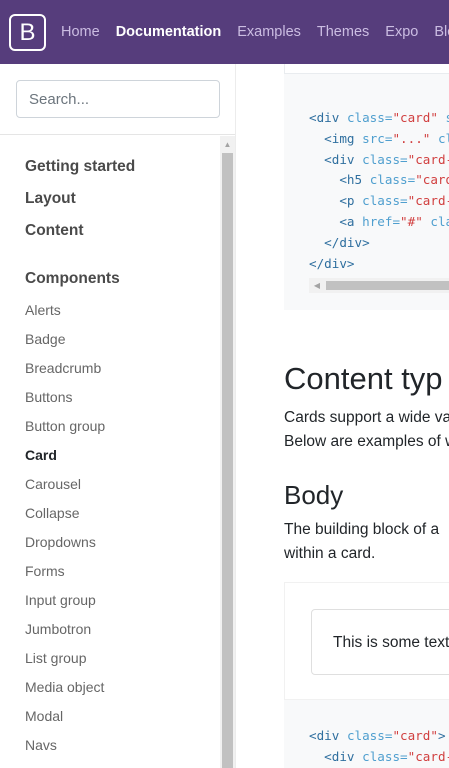 Image resolution: width=449 pixels, height=768 pixels. What do you see at coordinates (60, 542) in the screenshot?
I see `sidebar-item-dropdowns: Dropdowns` at bounding box center [60, 542].